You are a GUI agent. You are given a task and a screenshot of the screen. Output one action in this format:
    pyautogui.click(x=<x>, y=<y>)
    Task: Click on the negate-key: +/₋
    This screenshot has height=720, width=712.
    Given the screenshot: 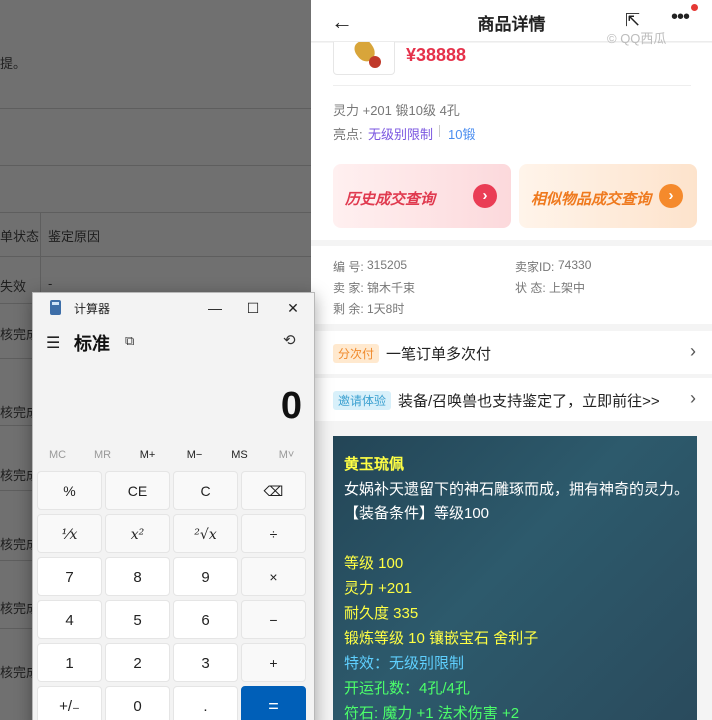 What is the action you would take?
    pyautogui.click(x=69, y=703)
    